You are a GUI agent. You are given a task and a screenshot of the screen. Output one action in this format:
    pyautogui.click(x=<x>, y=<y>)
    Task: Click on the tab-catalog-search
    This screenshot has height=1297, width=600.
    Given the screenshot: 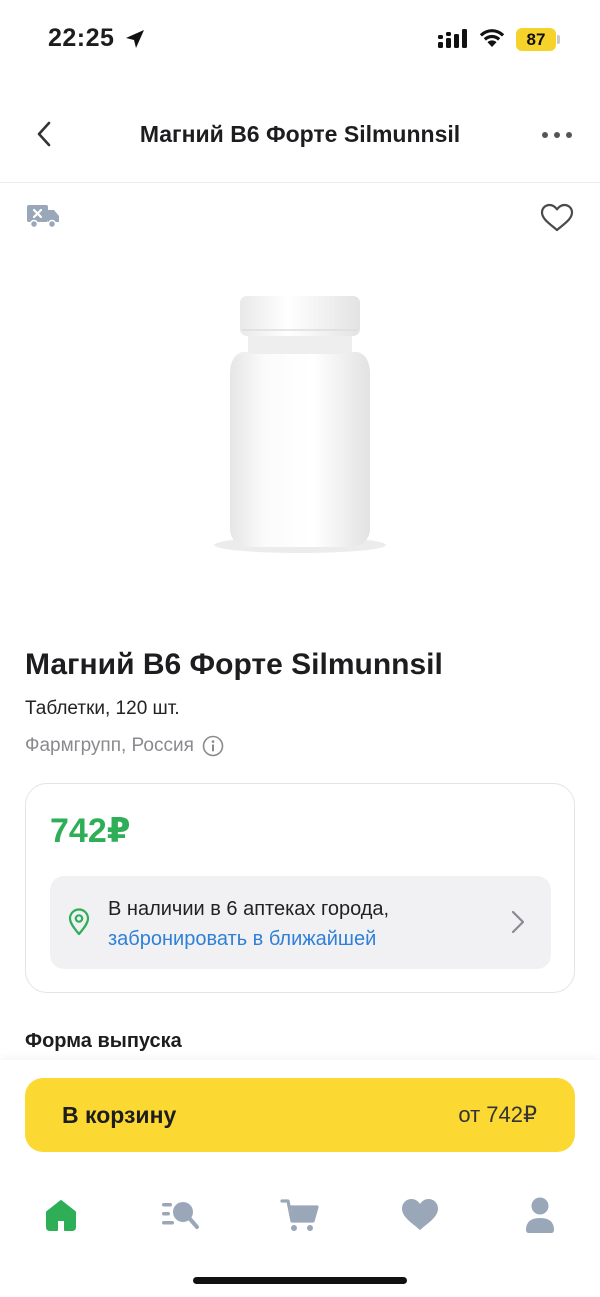 What is the action you would take?
    pyautogui.click(x=180, y=1215)
    